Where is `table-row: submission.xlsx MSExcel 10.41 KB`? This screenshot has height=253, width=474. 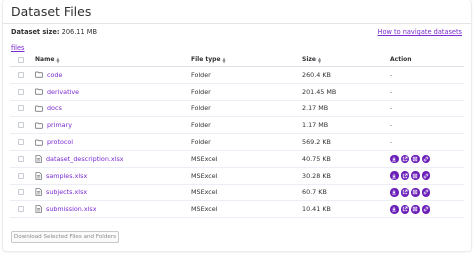 table-row: submission.xlsx MSExcel 10.41 KB is located at coordinates (237, 210).